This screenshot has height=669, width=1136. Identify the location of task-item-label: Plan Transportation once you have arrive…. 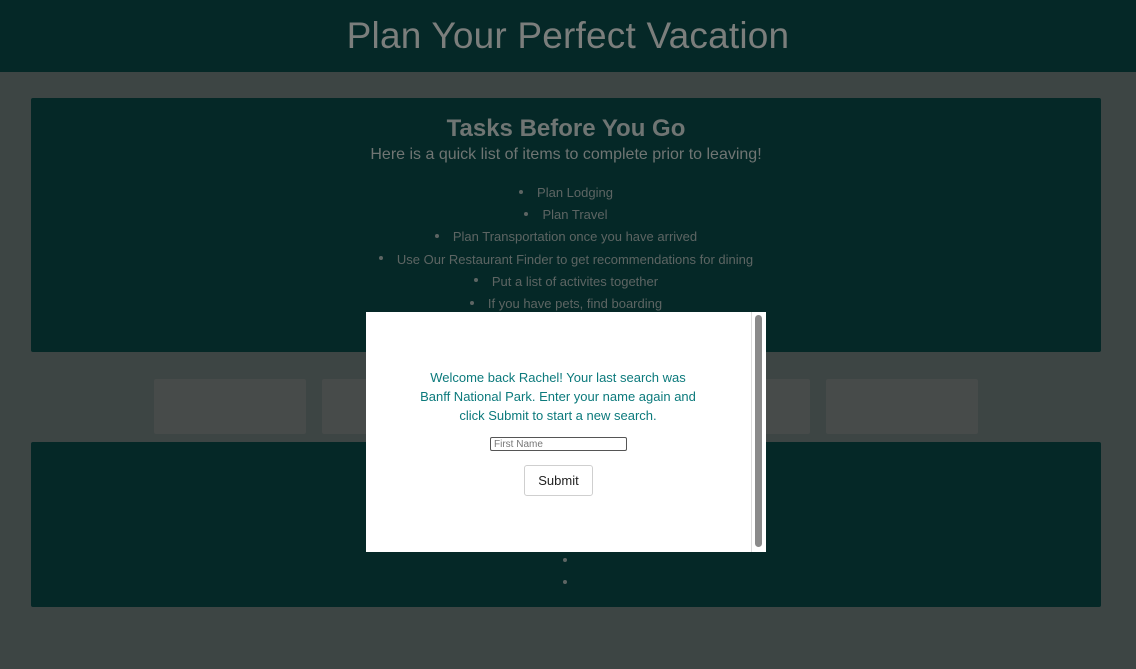
(575, 237).